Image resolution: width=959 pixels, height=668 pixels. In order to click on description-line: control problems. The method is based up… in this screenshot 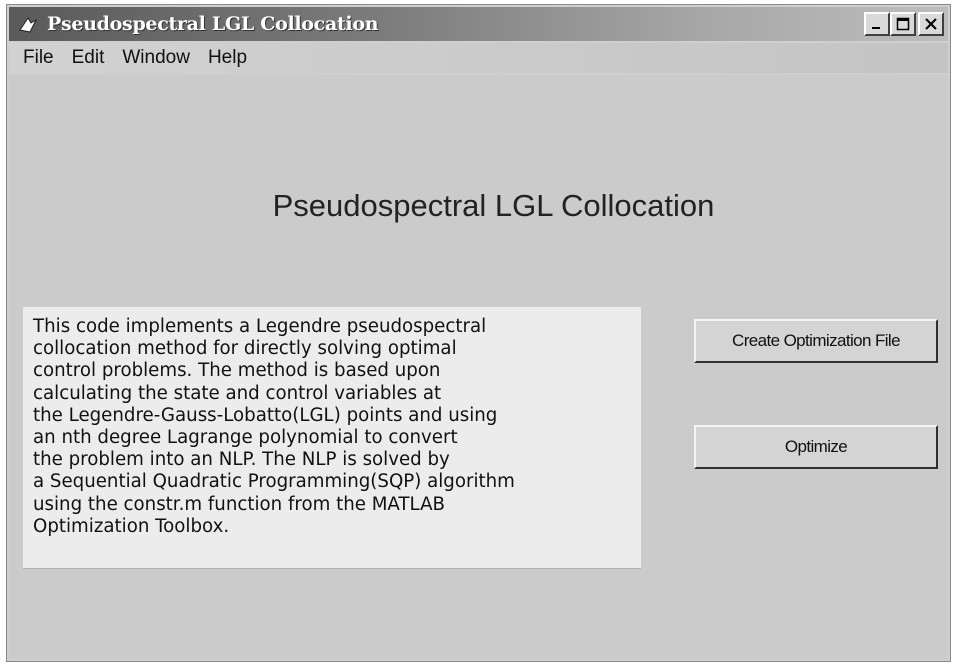, I will do `click(237, 371)`.